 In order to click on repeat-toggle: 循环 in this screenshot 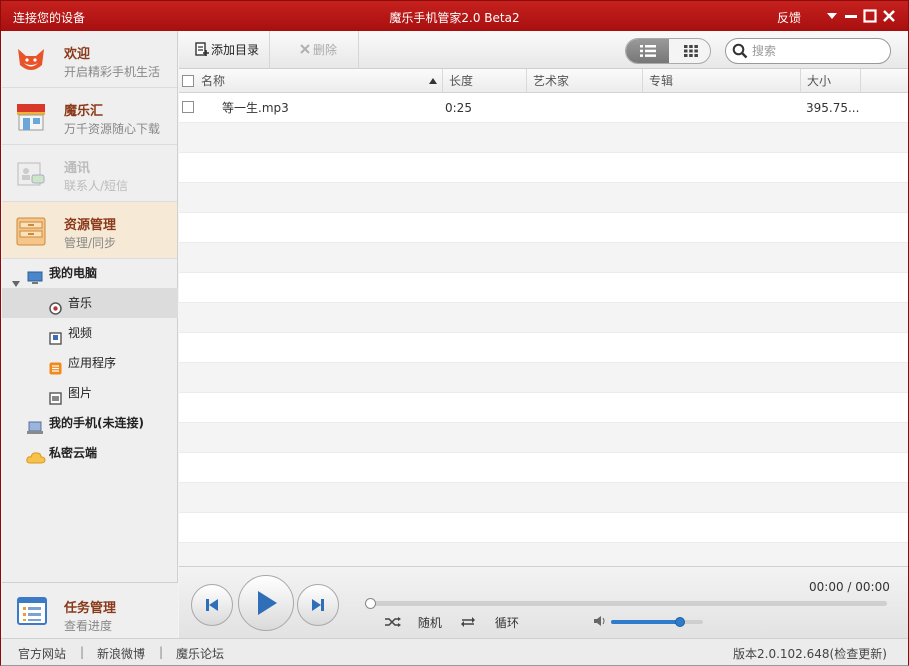, I will do `click(489, 623)`.